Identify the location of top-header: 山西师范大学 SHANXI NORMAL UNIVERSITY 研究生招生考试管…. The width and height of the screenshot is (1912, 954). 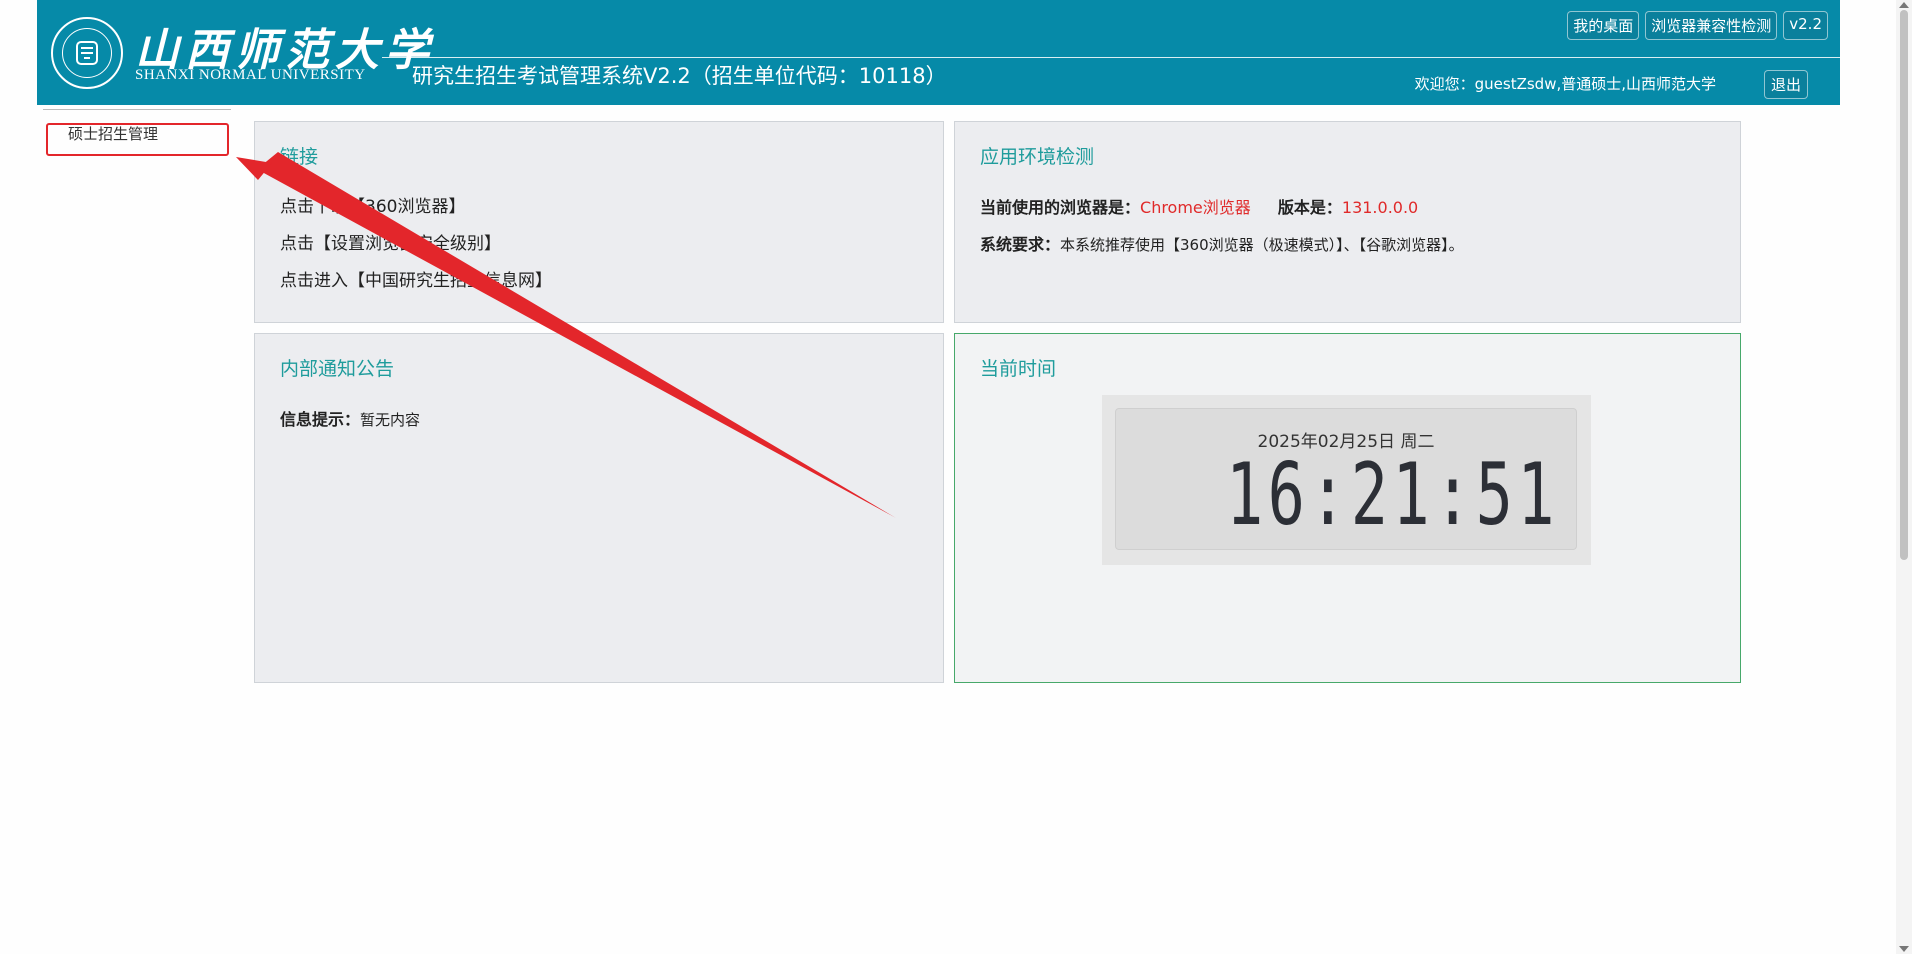
(938, 52).